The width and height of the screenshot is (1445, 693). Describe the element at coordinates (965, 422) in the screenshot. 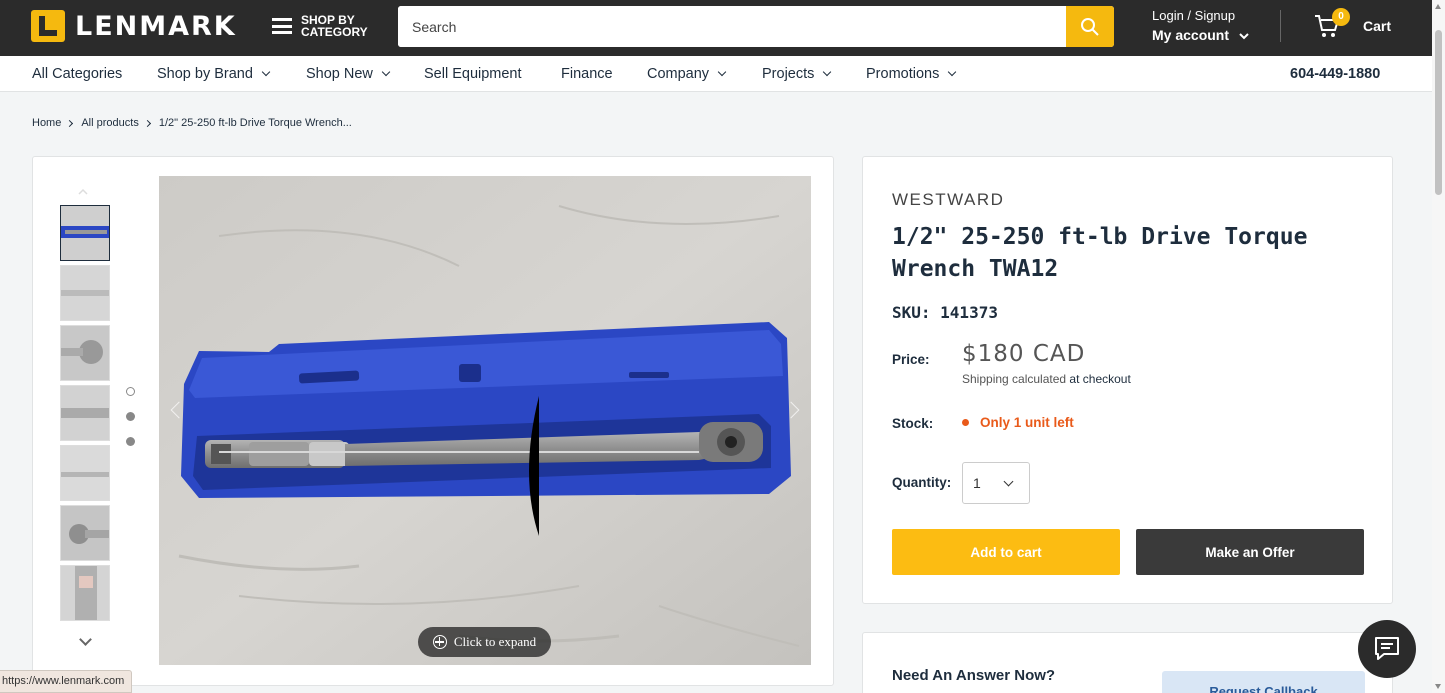

I see `stock-bullet-icon` at that location.